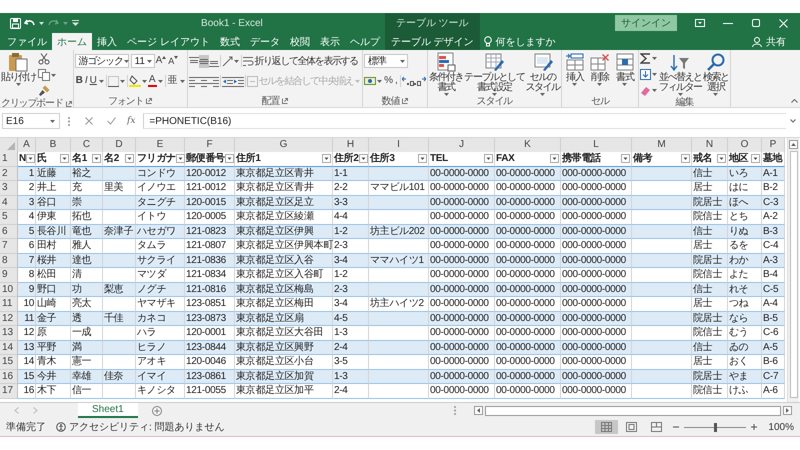 The image size is (800, 450). Describe the element at coordinates (29, 23) in the screenshot. I see `undo-icon` at that location.